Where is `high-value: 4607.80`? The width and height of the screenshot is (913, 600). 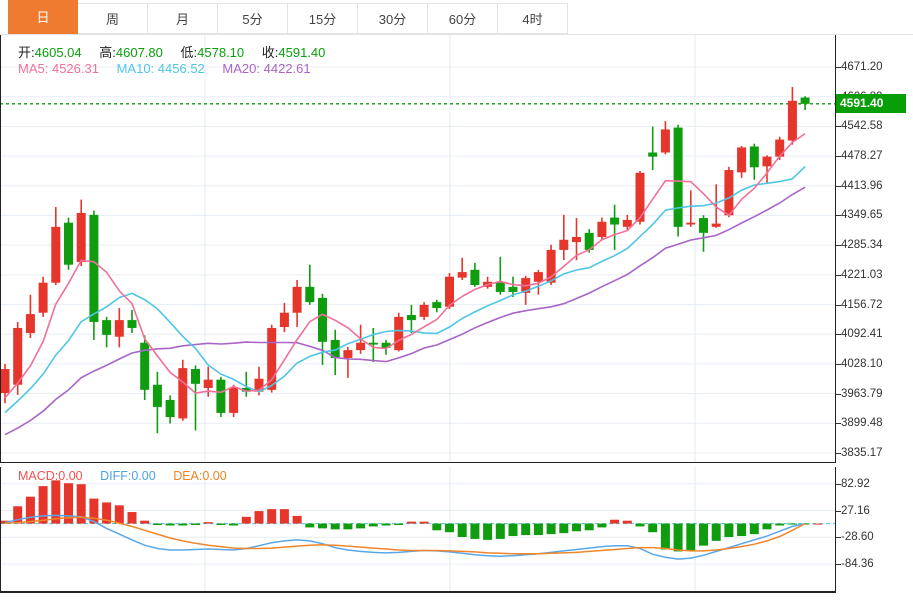 high-value: 4607.80 is located at coordinates (139, 52).